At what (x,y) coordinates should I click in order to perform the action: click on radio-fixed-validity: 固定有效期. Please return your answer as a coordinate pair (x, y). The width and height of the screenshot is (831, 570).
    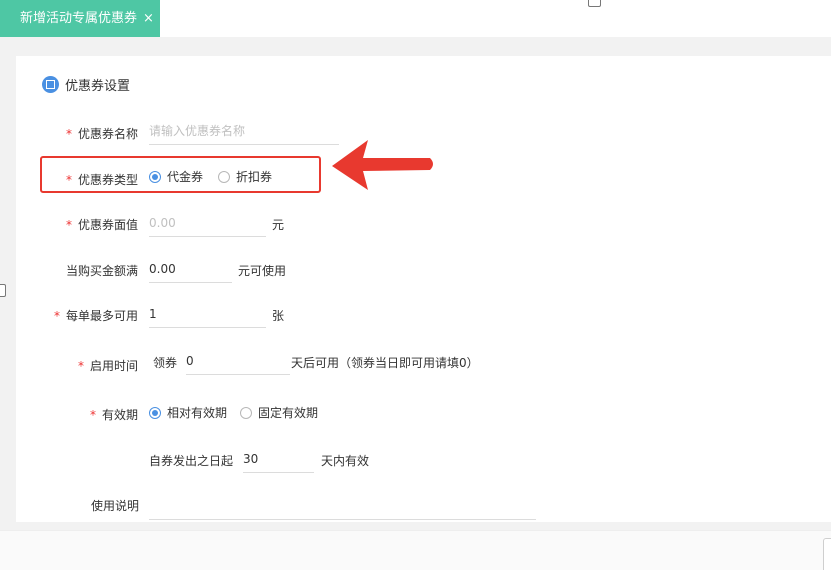
    Looking at the image, I should click on (279, 412).